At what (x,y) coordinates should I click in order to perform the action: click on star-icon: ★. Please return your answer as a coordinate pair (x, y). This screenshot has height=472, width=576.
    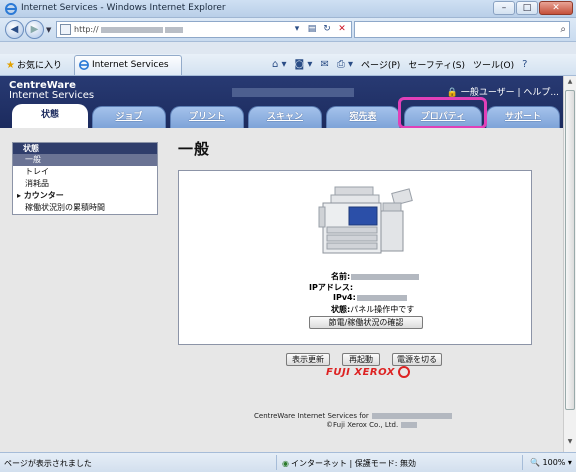
    Looking at the image, I should click on (10, 65).